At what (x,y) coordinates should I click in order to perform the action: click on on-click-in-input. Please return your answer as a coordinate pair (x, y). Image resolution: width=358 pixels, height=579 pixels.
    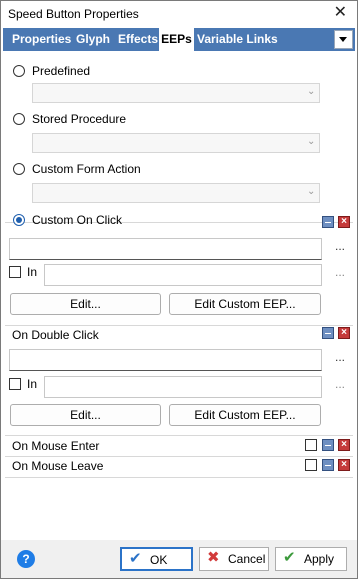
    Looking at the image, I should click on (183, 275).